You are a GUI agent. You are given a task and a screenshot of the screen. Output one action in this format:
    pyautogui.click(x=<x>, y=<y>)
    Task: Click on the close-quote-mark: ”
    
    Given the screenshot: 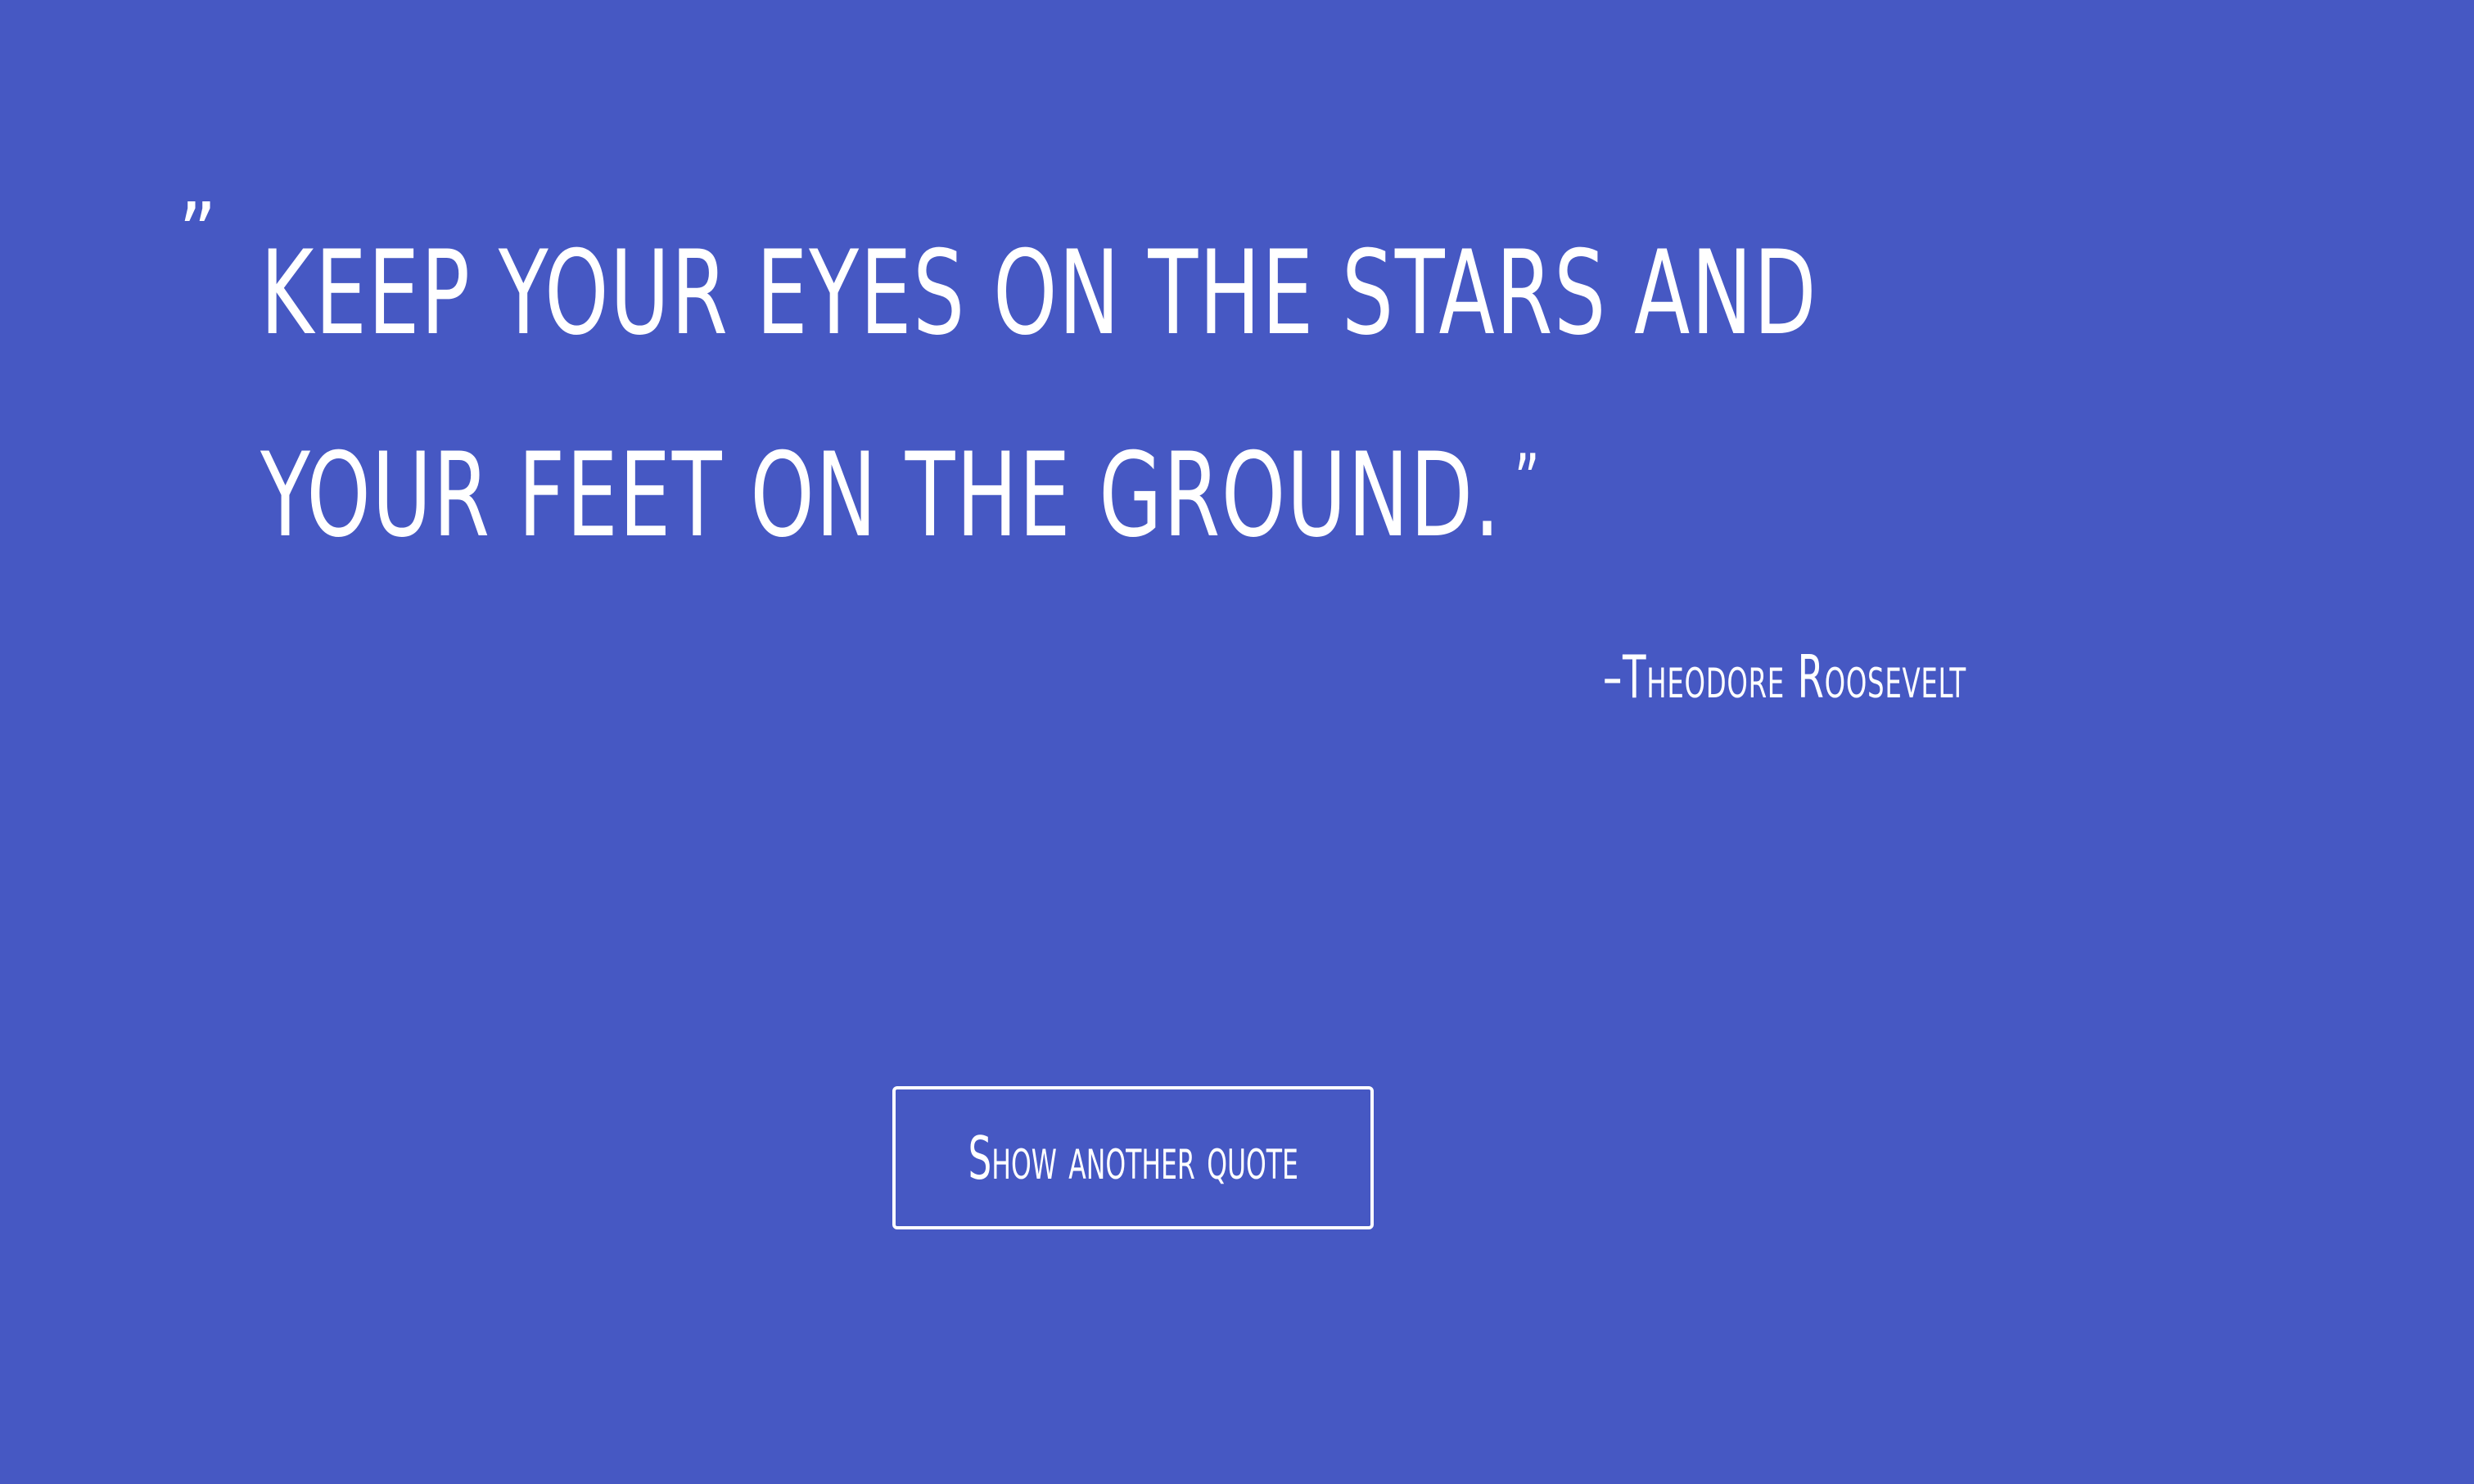 What is the action you would take?
    pyautogui.click(x=1528, y=480)
    